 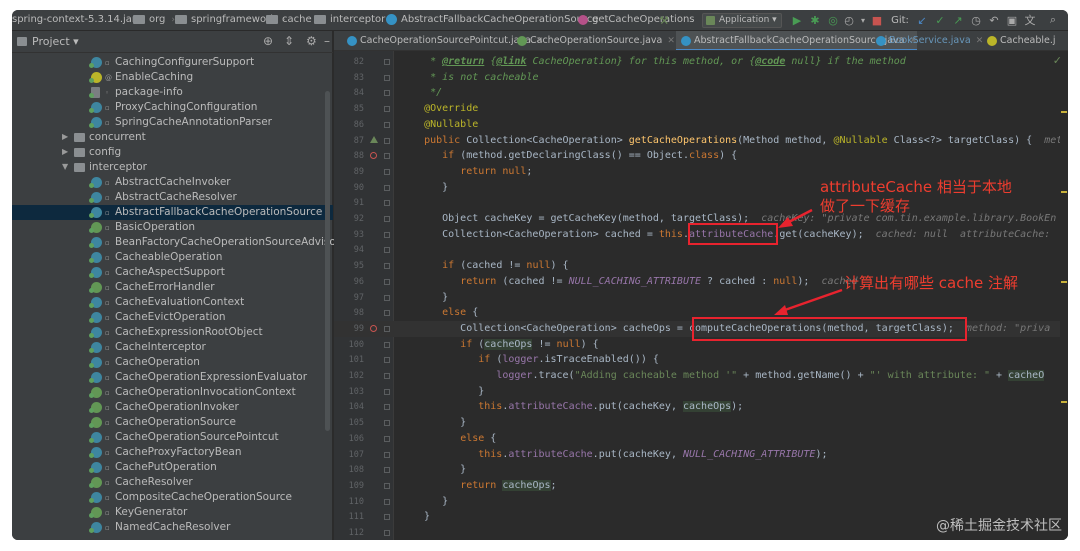 What do you see at coordinates (865, 206) in the screenshot?
I see `annotation-note-attributecache-line2: 做了一下缓存` at bounding box center [865, 206].